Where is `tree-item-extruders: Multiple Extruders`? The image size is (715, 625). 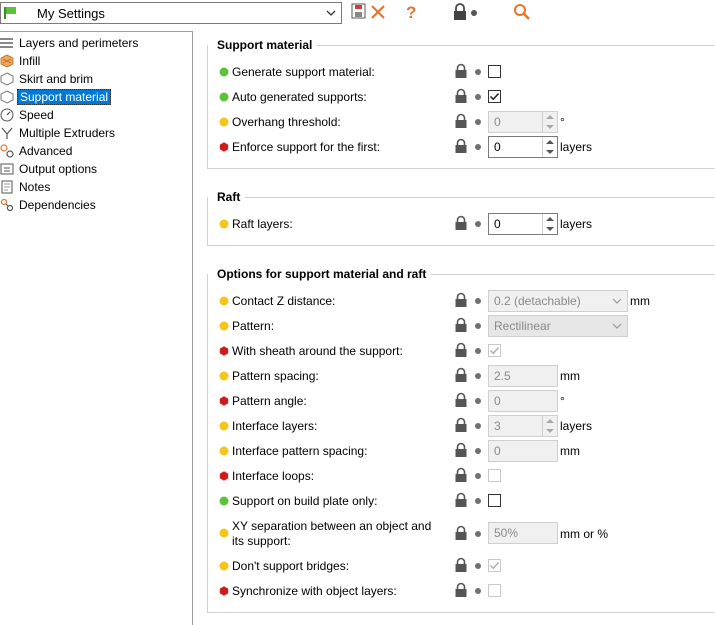 tree-item-extruders: Multiple Extruders is located at coordinates (95, 133).